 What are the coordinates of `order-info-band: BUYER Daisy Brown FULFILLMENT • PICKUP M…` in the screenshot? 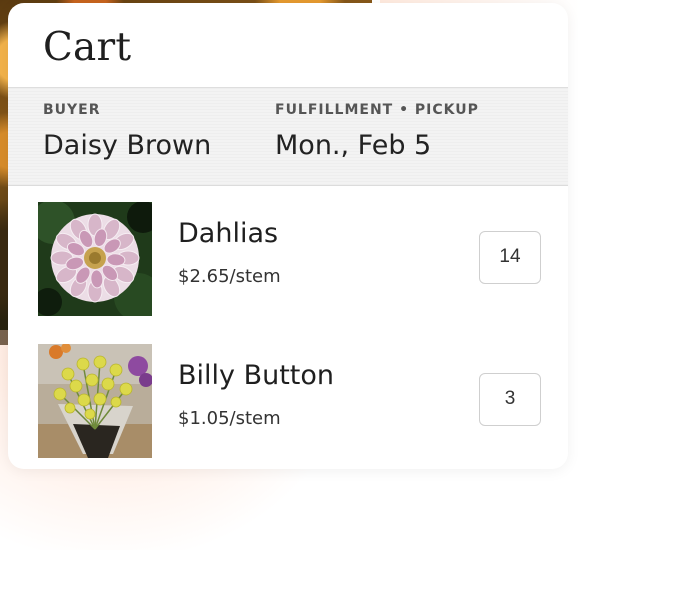 It's located at (288, 137).